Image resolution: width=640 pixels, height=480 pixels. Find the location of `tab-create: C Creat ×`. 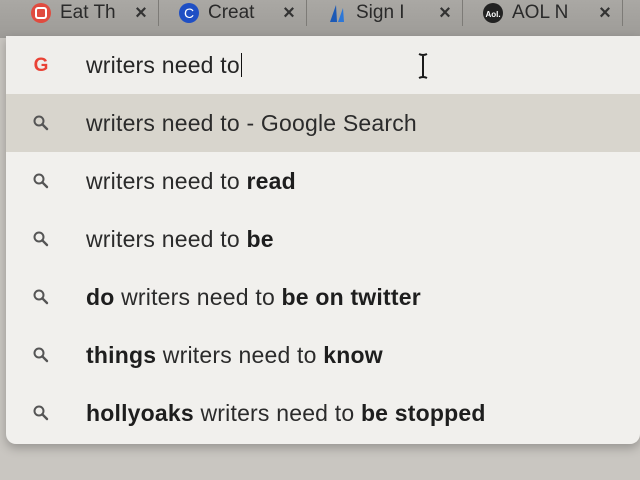

tab-create: C Creat × is located at coordinates (237, 13).